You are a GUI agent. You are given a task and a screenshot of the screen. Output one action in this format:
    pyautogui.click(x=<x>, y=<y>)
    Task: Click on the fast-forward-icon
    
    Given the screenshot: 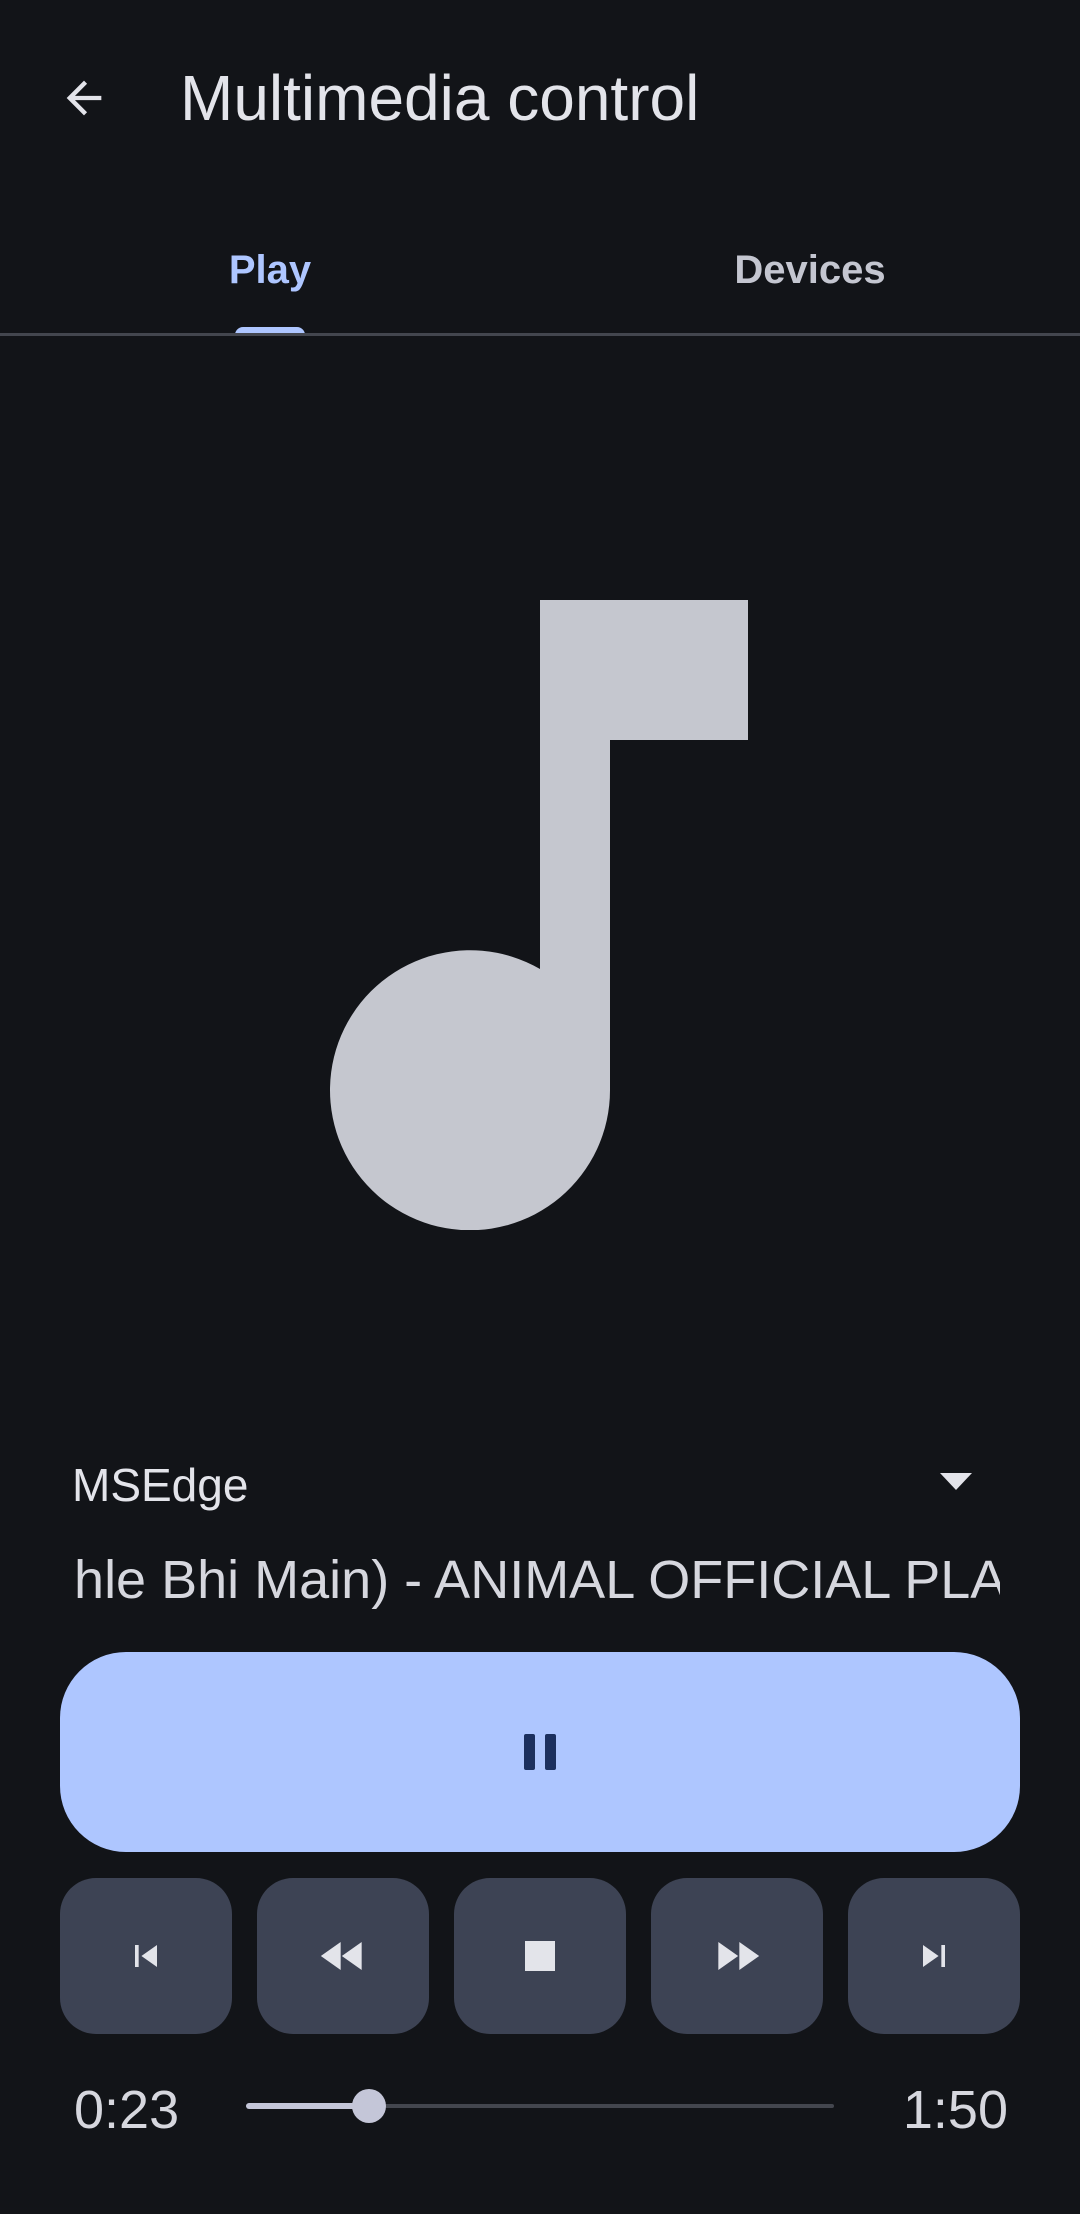 What is the action you would take?
    pyautogui.click(x=739, y=1956)
    